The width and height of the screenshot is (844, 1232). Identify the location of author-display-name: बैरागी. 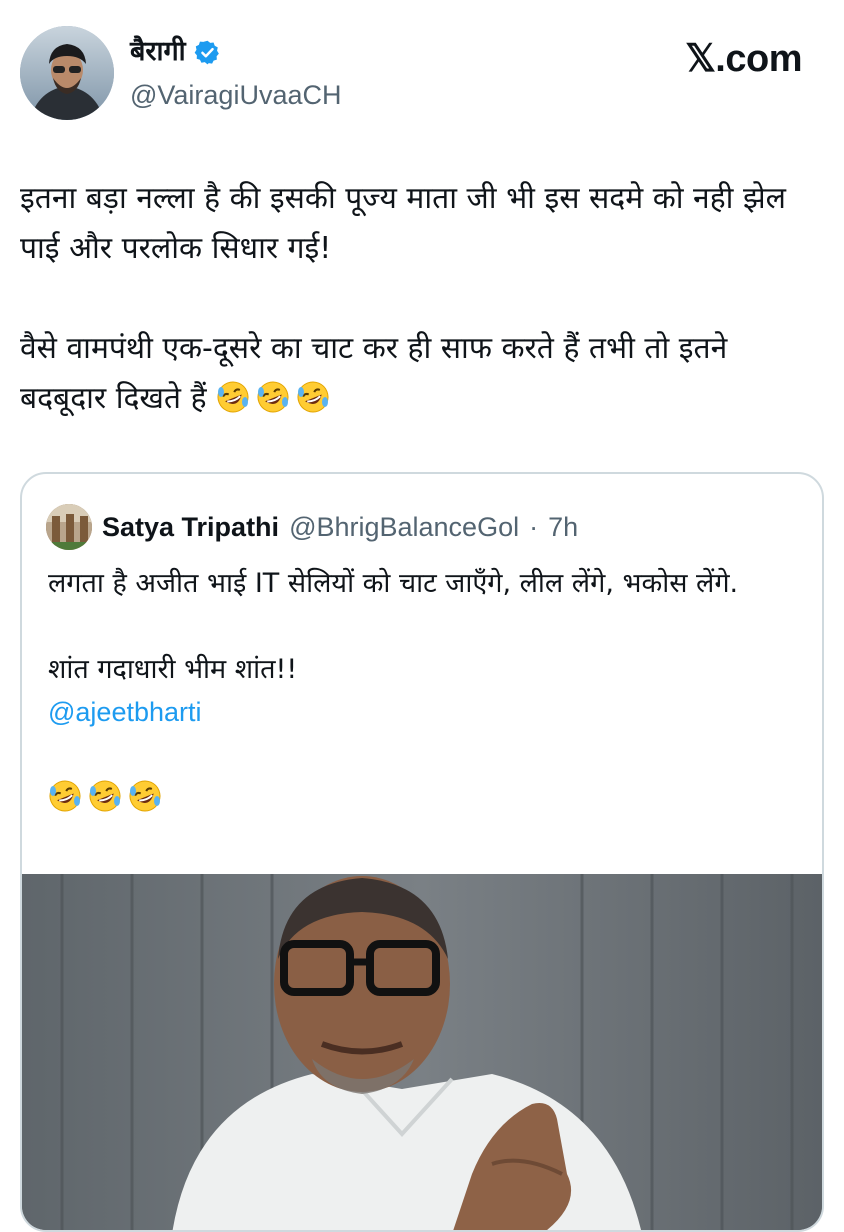
(175, 52).